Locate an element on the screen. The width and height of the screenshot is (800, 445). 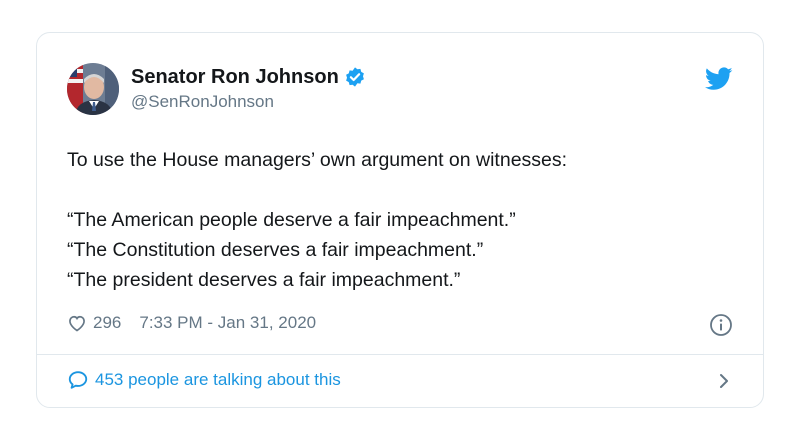
conversation-text: 453 people are talking about this is located at coordinates (218, 380).